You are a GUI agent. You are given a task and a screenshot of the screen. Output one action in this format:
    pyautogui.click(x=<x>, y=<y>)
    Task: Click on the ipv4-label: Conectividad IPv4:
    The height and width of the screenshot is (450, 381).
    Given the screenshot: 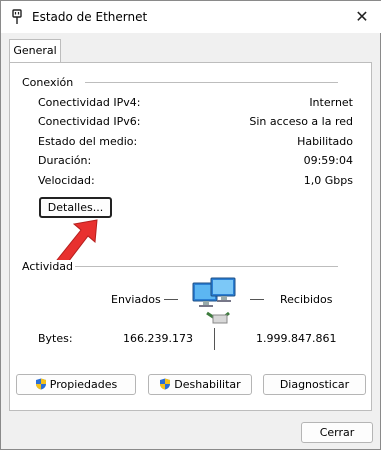 What is the action you would take?
    pyautogui.click(x=89, y=102)
    